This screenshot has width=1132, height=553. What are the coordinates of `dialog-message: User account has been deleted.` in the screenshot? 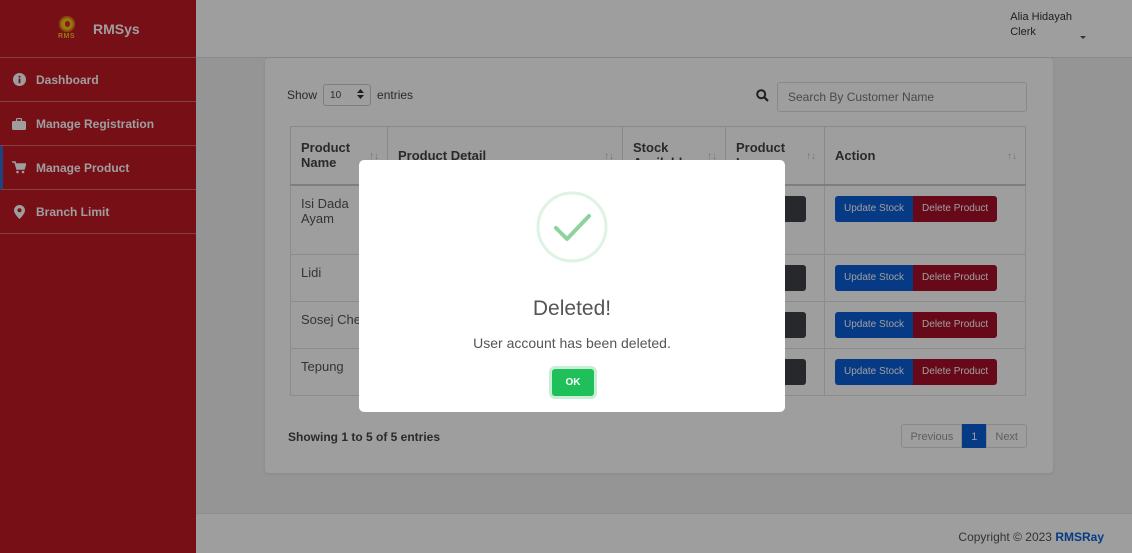 It's located at (572, 343).